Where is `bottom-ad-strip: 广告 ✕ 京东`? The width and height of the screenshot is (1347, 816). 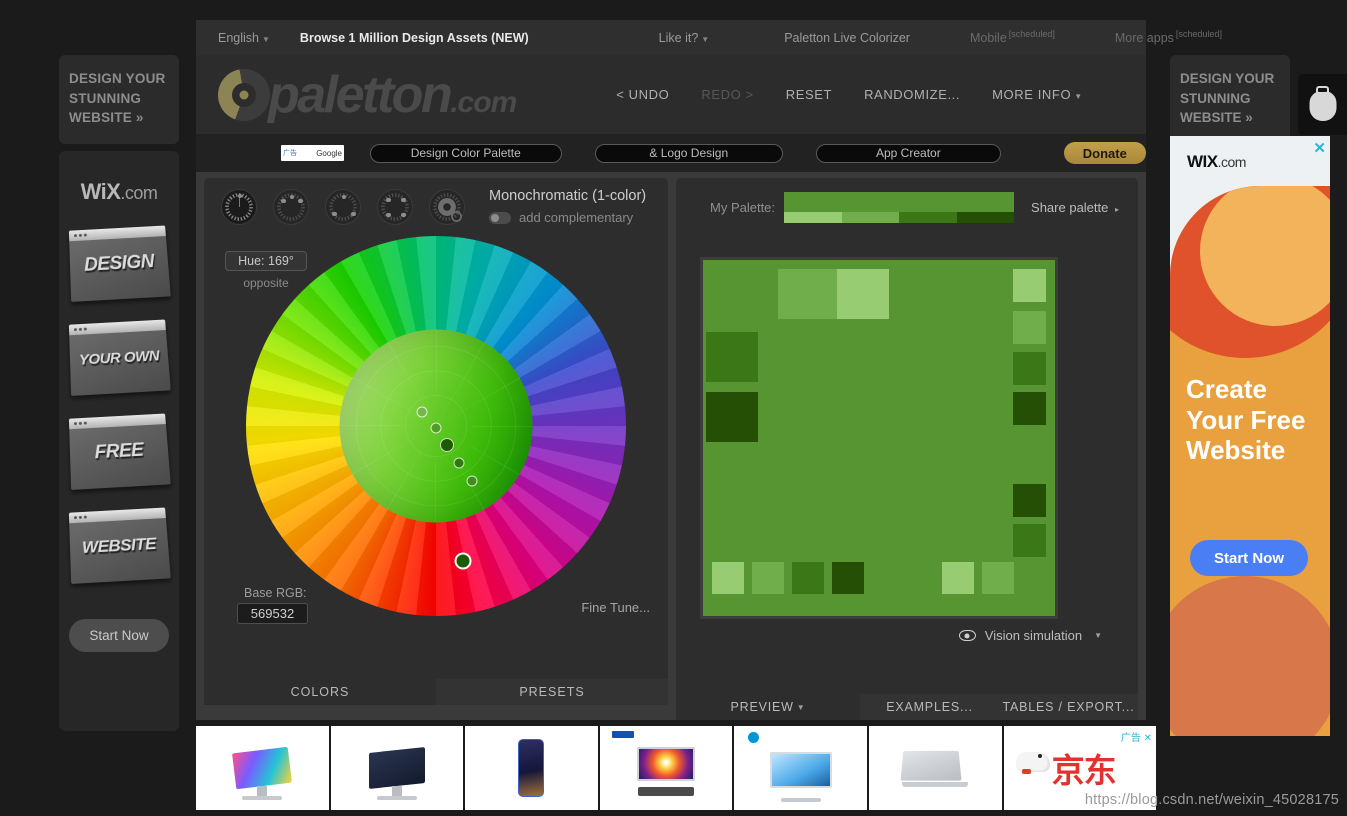
bottom-ad-strip: 广告 ✕ 京东 is located at coordinates (676, 768).